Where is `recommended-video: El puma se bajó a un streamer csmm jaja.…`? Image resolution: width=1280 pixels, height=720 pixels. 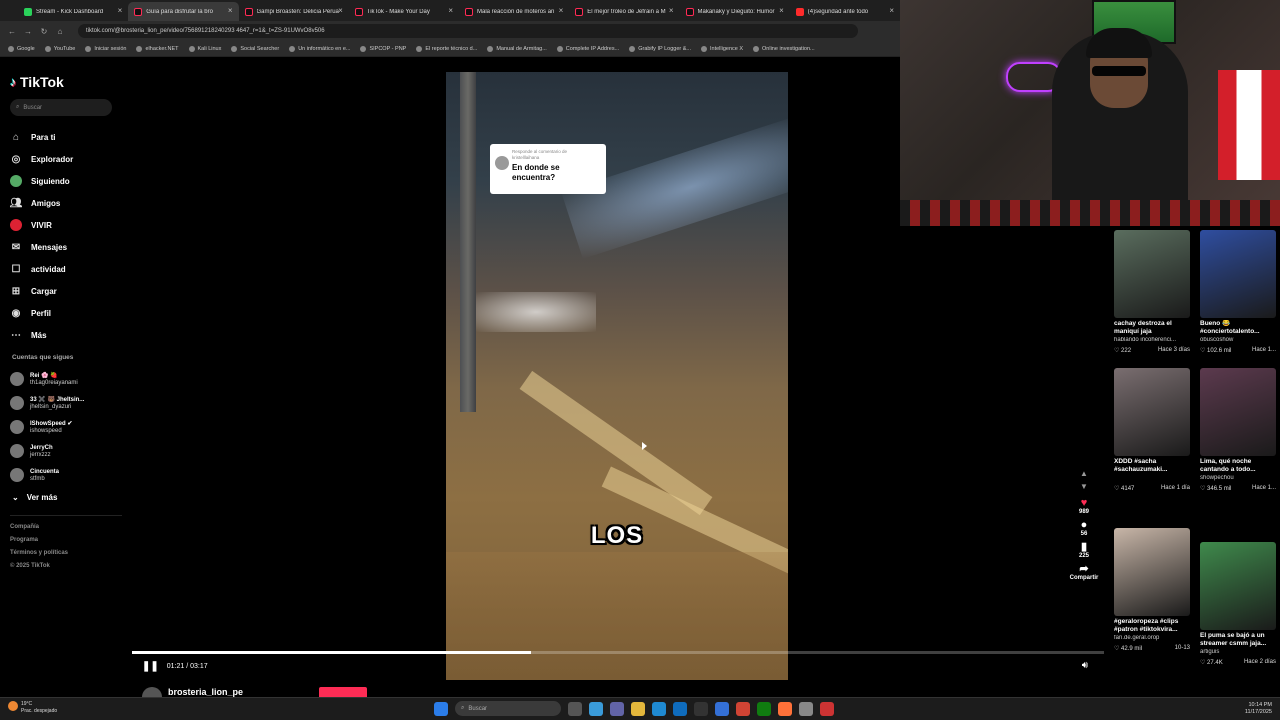
recommended-video: El puma se bajó a un streamer csmm jaja.… is located at coordinates (1238, 604).